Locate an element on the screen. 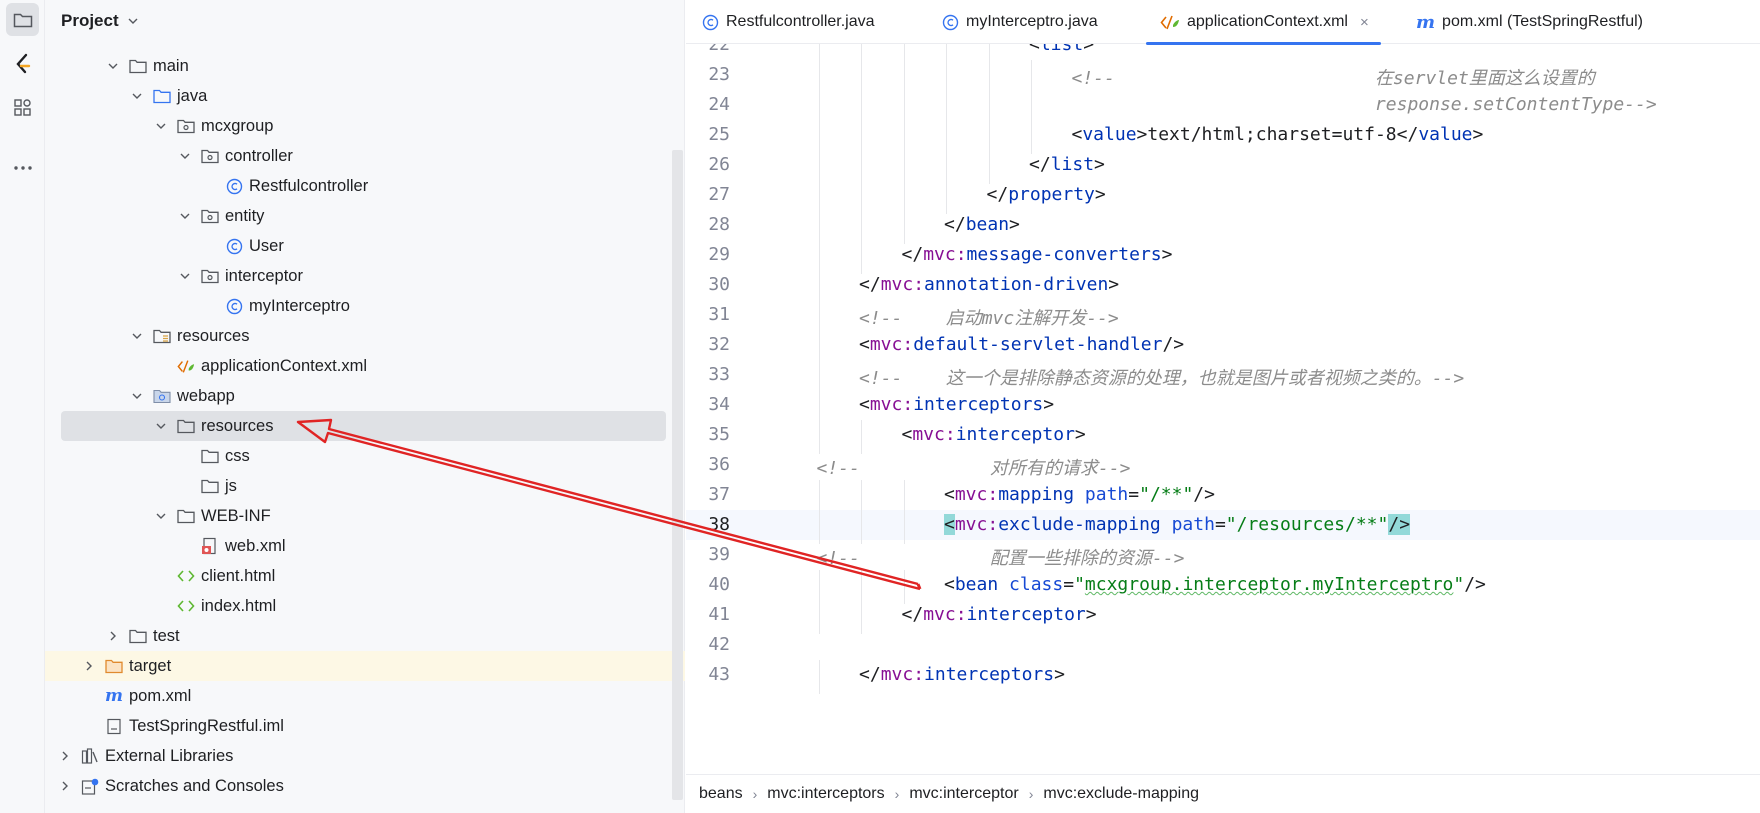 The height and width of the screenshot is (813, 1760). code-line: 34 <mvc:interceptors> is located at coordinates (1223, 407).